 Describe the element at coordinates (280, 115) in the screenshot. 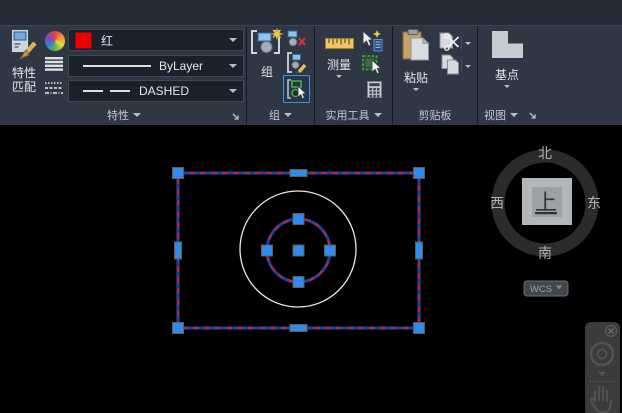

I see `panel-title-group: 组` at that location.